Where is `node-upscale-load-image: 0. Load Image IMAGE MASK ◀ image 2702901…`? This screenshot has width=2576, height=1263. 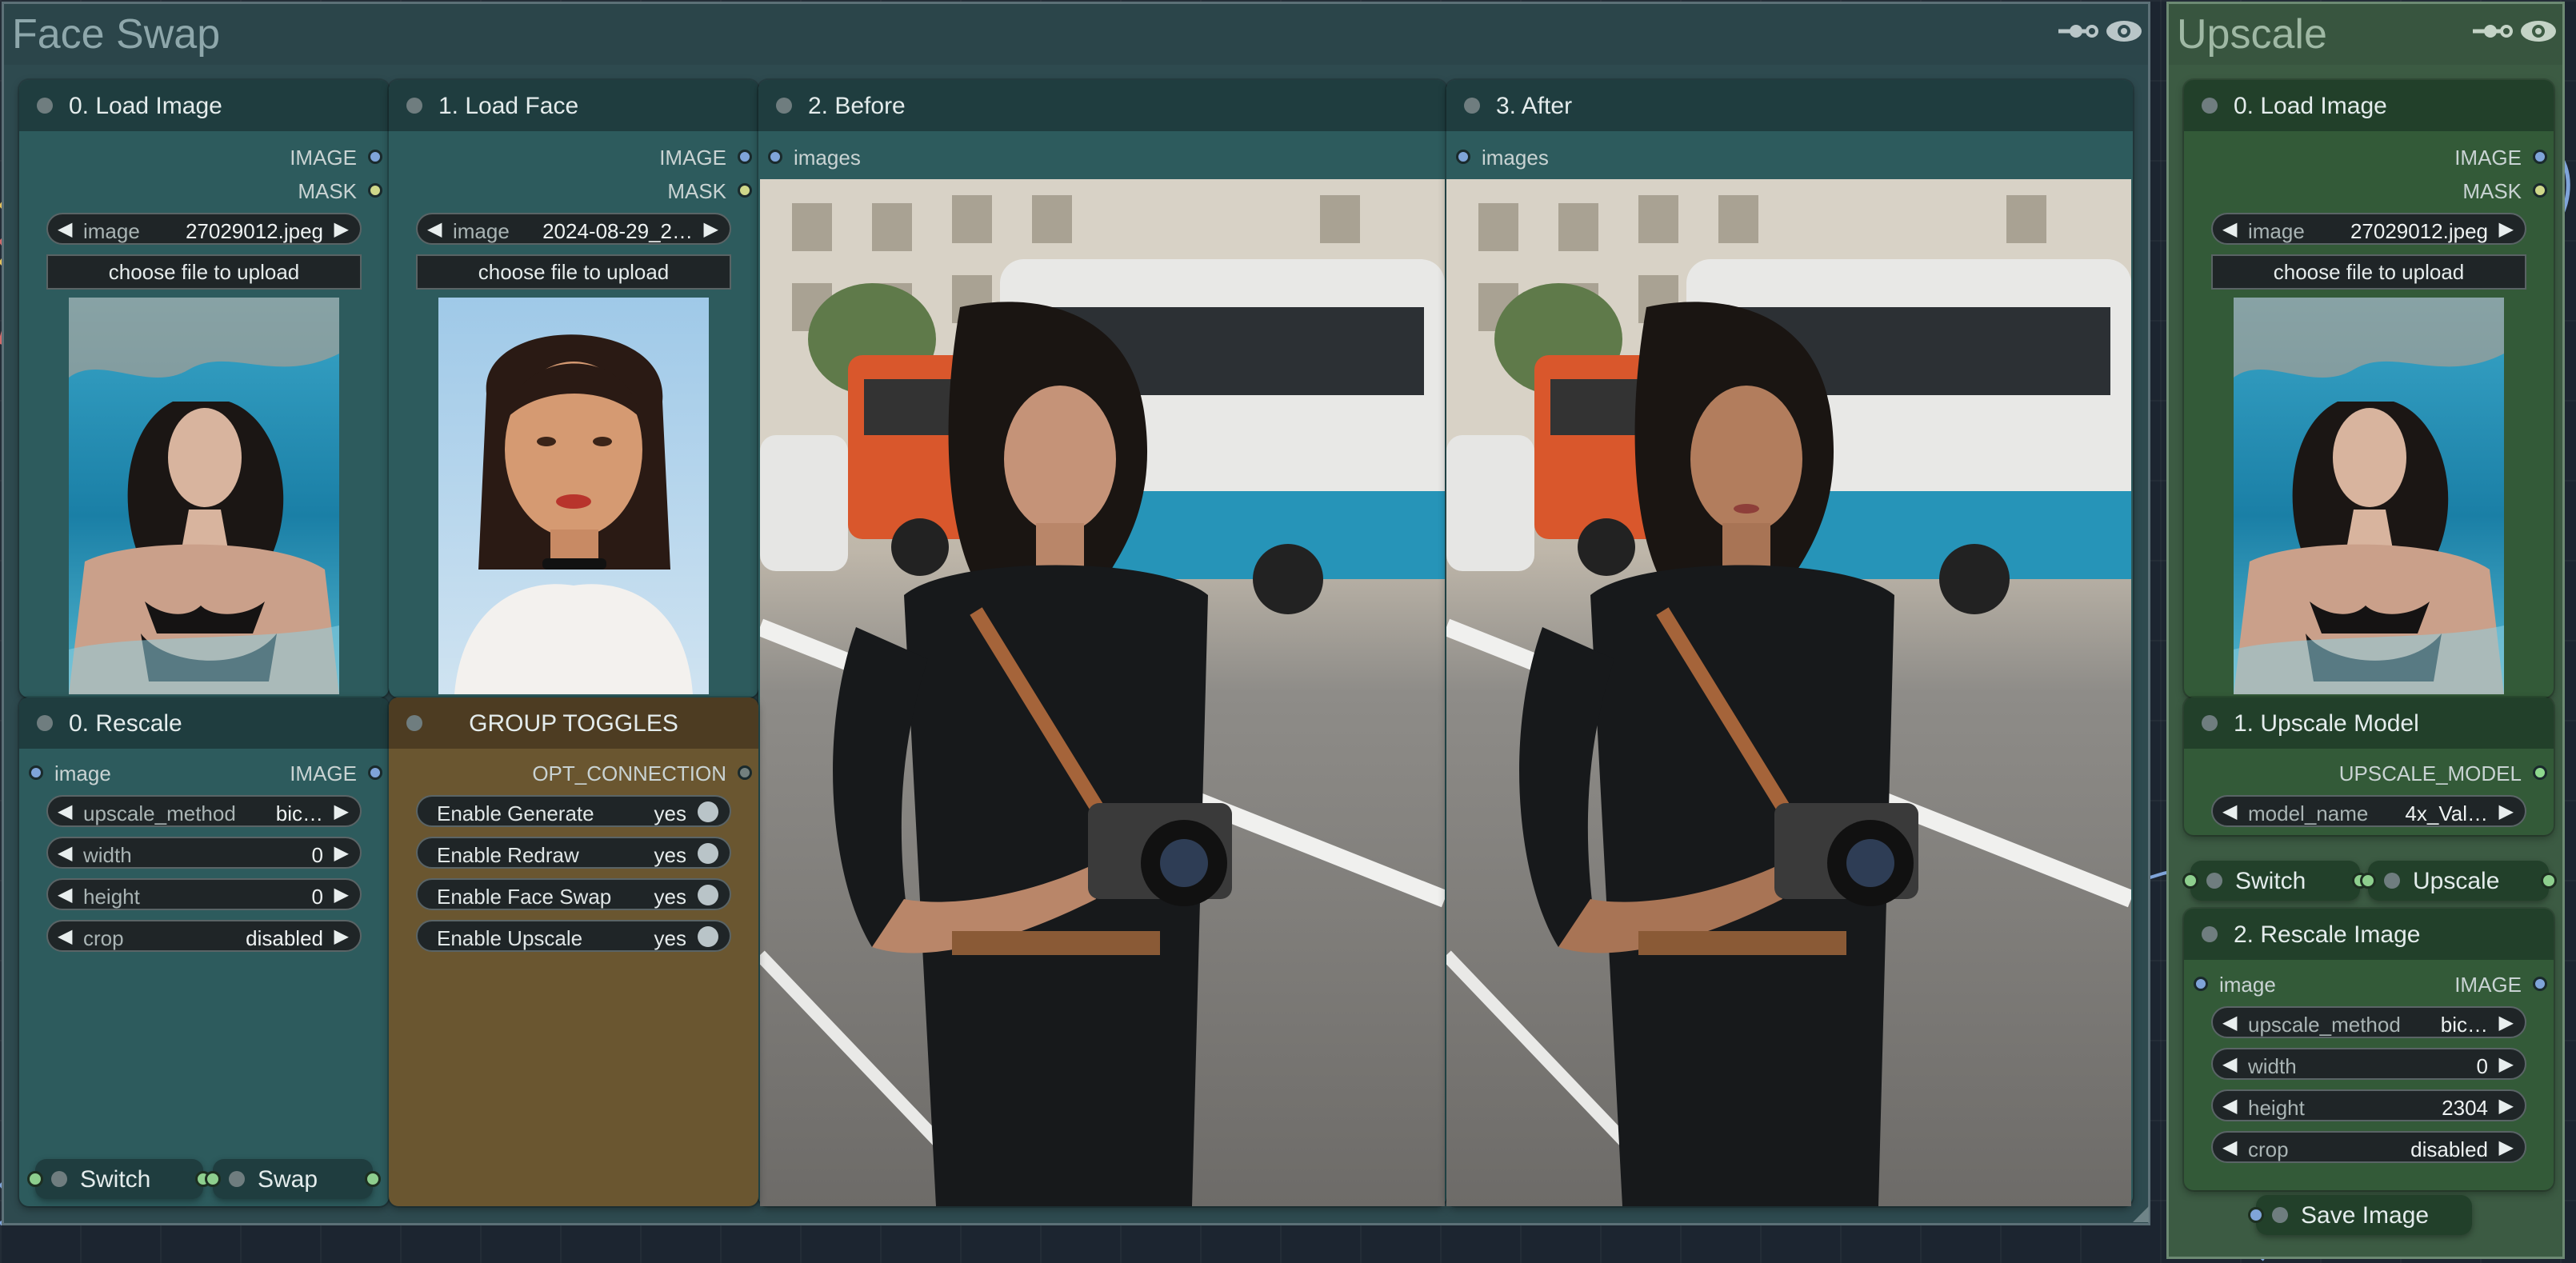 node-upscale-load-image: 0. Load Image IMAGE MASK ◀ image 2702901… is located at coordinates (2369, 388).